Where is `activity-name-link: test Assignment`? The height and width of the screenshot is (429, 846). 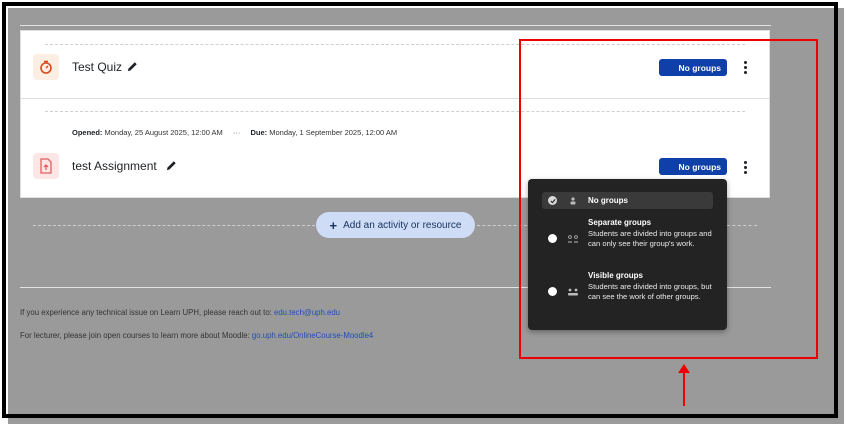
activity-name-link: test Assignment is located at coordinates (114, 166).